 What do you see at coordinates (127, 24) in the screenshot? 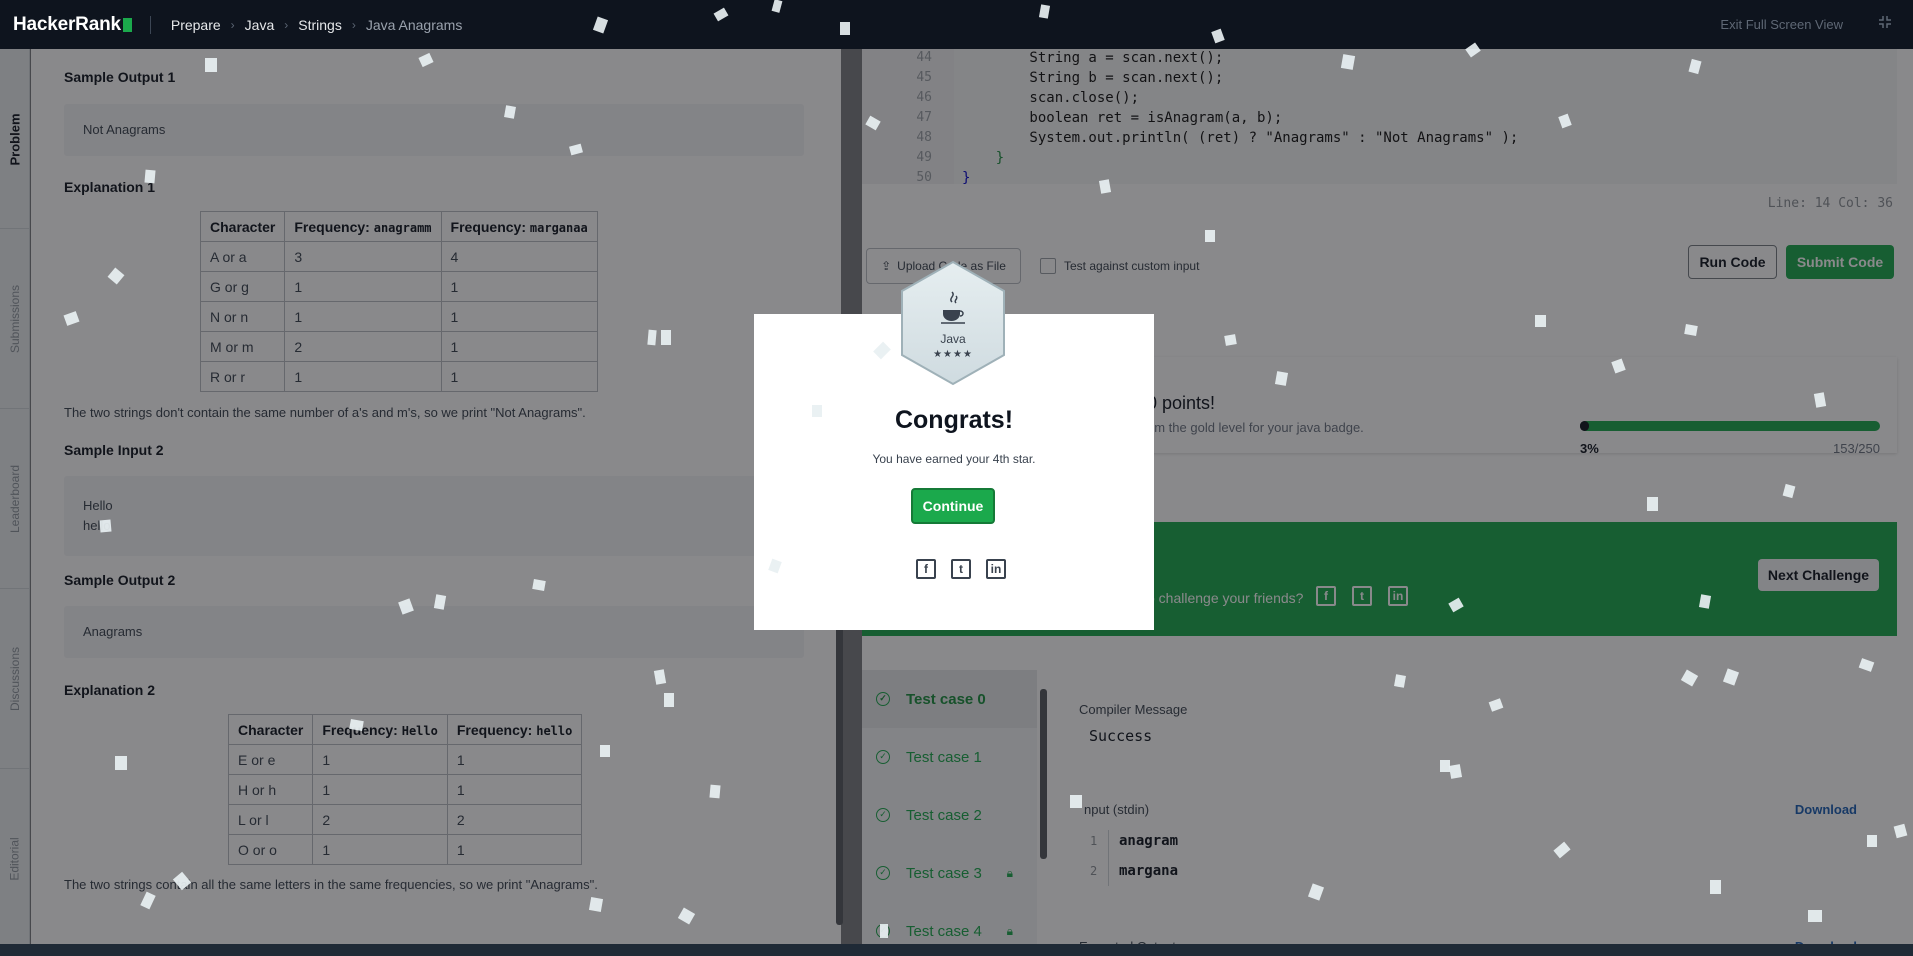
I see `logo-mark` at bounding box center [127, 24].